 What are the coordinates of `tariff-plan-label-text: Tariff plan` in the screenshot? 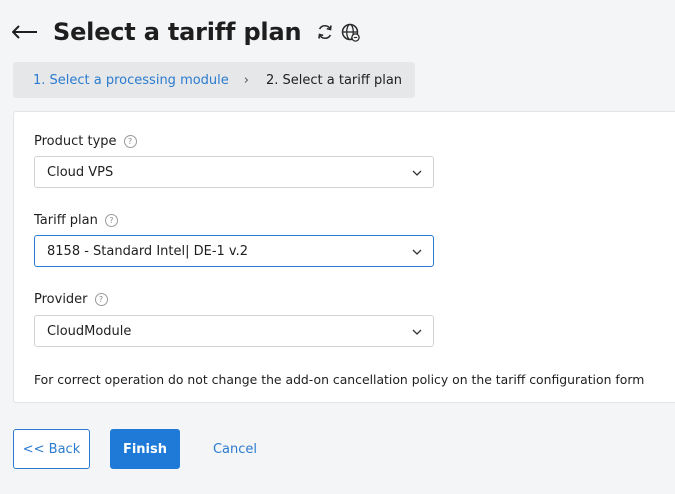 It's located at (66, 220).